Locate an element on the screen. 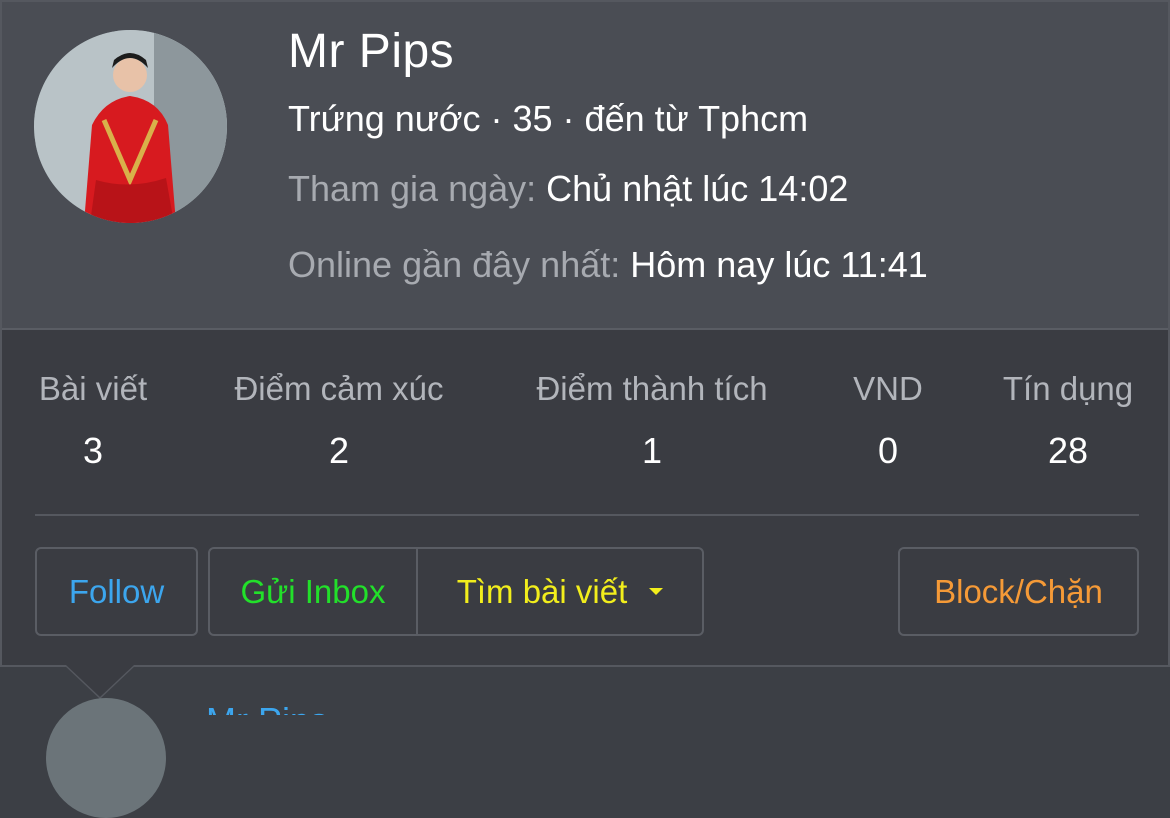 This screenshot has height=818, width=1170. stat-value: 2 is located at coordinates (339, 450).